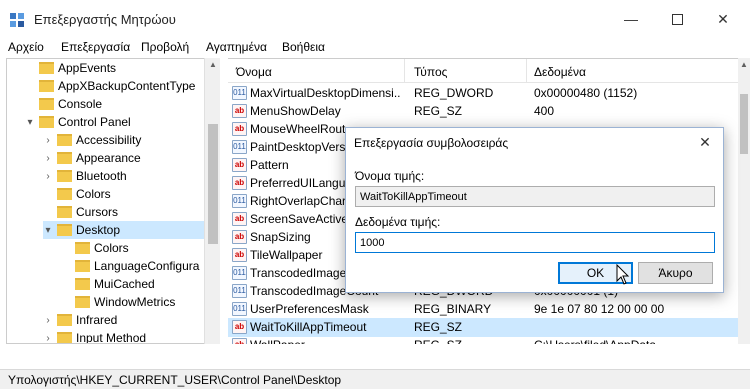 This screenshot has width=750, height=389. I want to click on tree-item: › Bluetooth, so click(131, 176).